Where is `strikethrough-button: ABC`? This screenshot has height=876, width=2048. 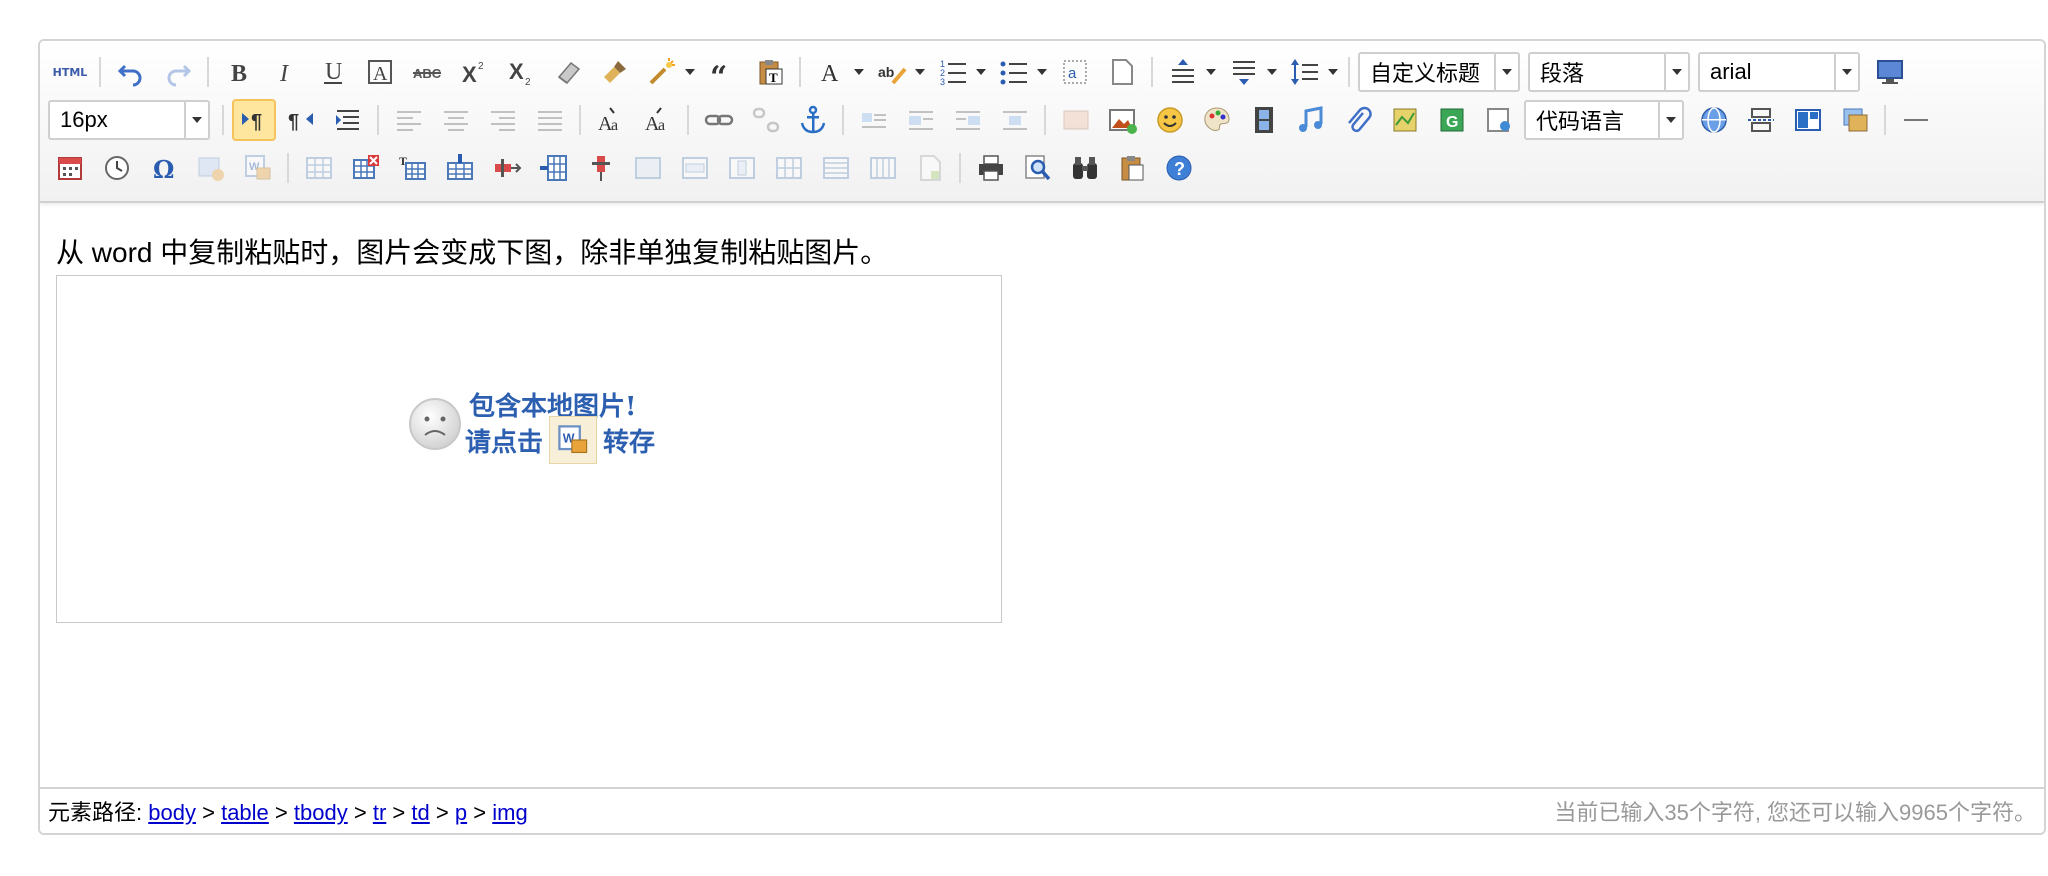
strikethrough-button: ABC is located at coordinates (427, 72).